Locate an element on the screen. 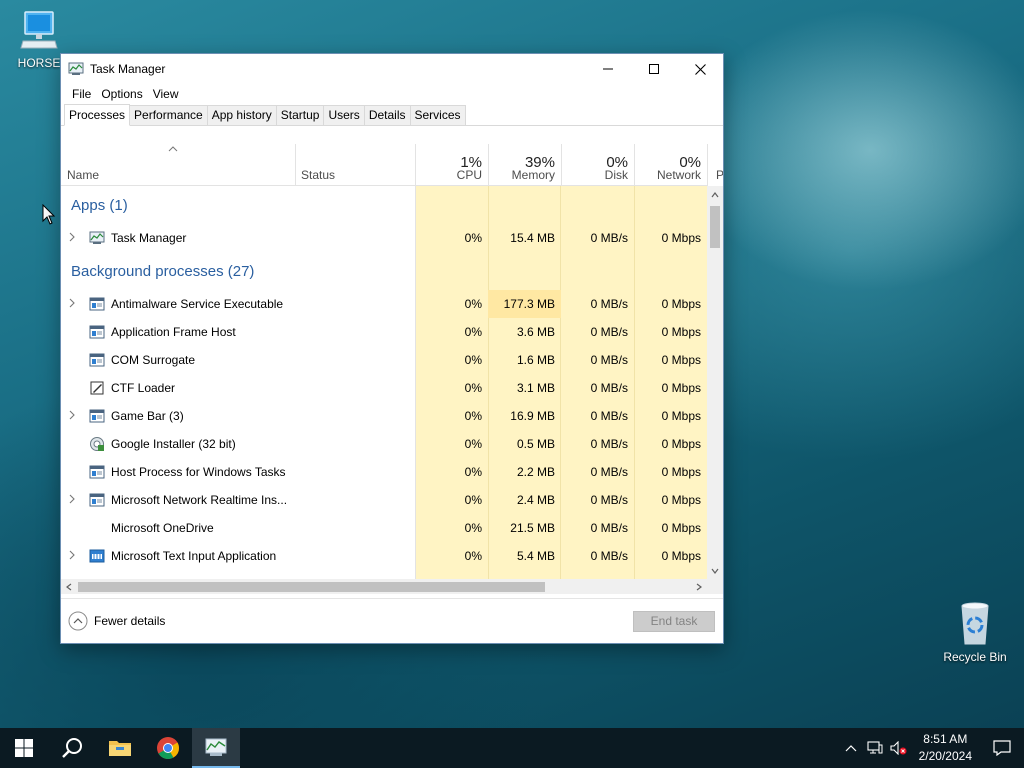  taskbar-chrome is located at coordinates (168, 748).